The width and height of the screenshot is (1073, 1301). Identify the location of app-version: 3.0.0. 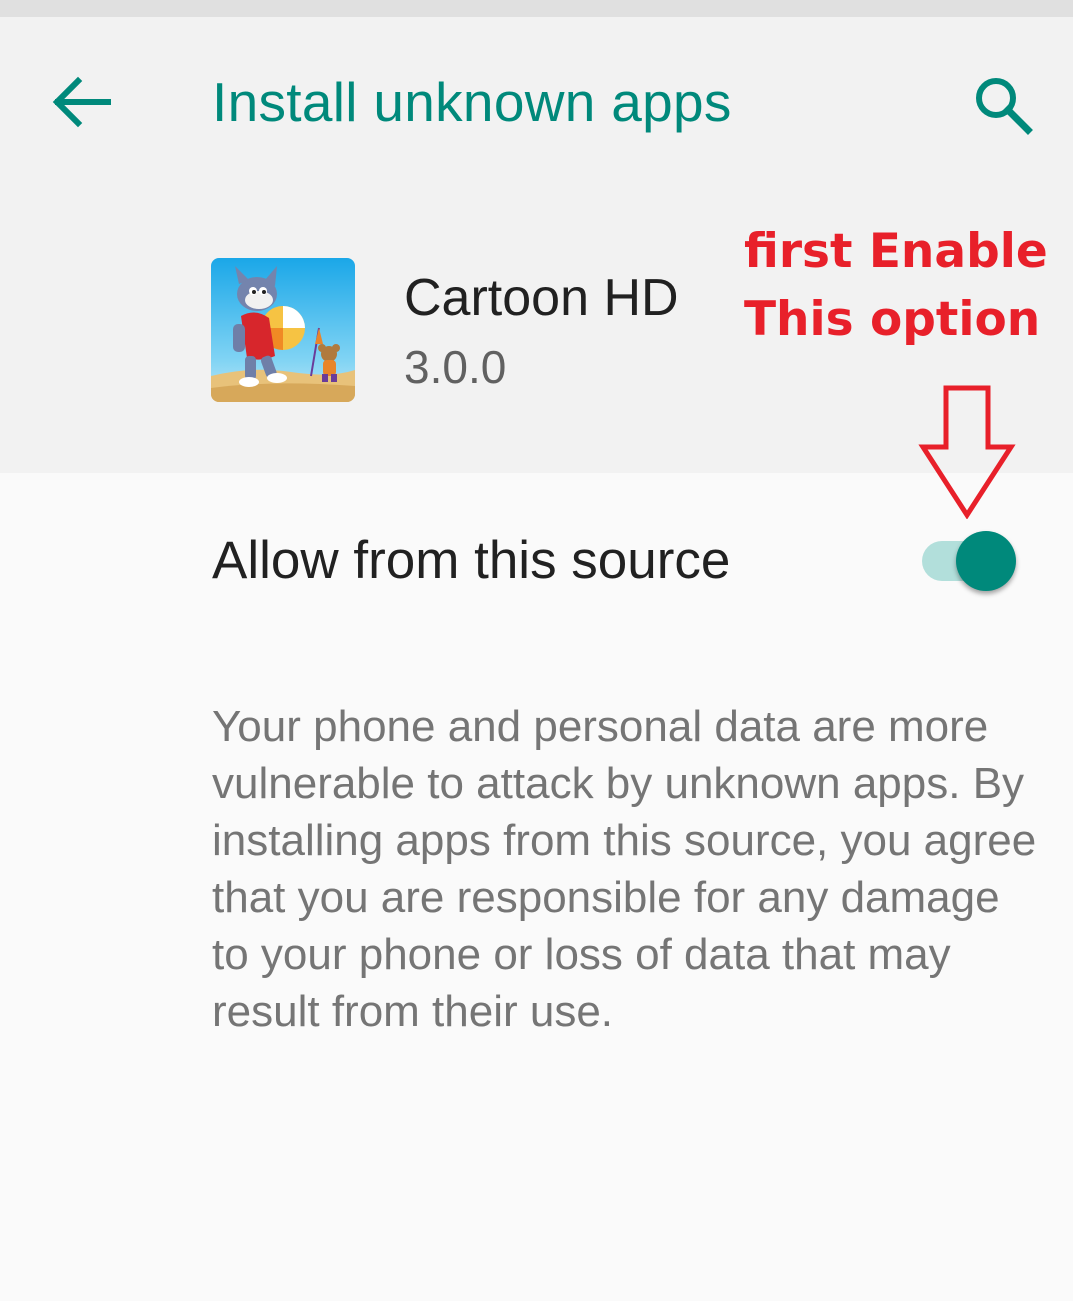
(455, 367).